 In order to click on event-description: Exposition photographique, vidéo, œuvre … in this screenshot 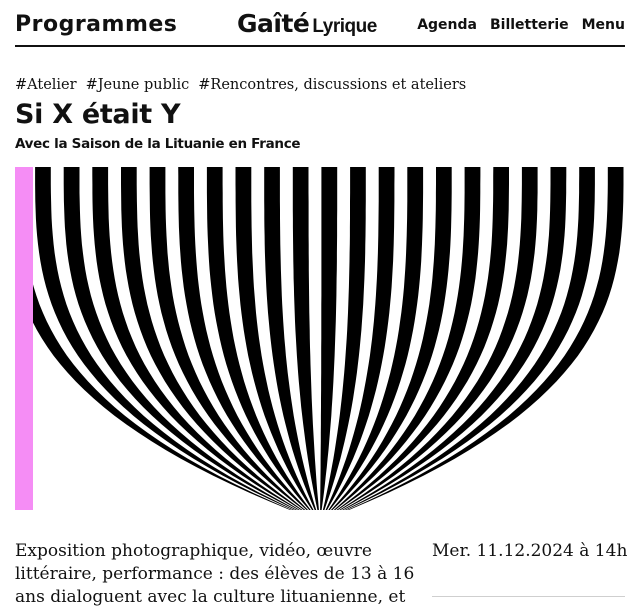, I will do `click(215, 574)`.